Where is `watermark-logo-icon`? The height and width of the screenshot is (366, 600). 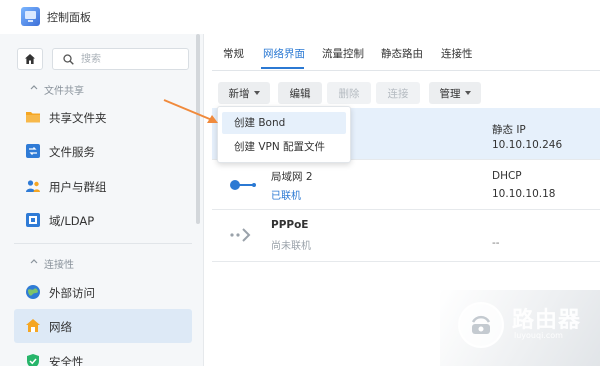 watermark-logo-icon is located at coordinates (481, 325).